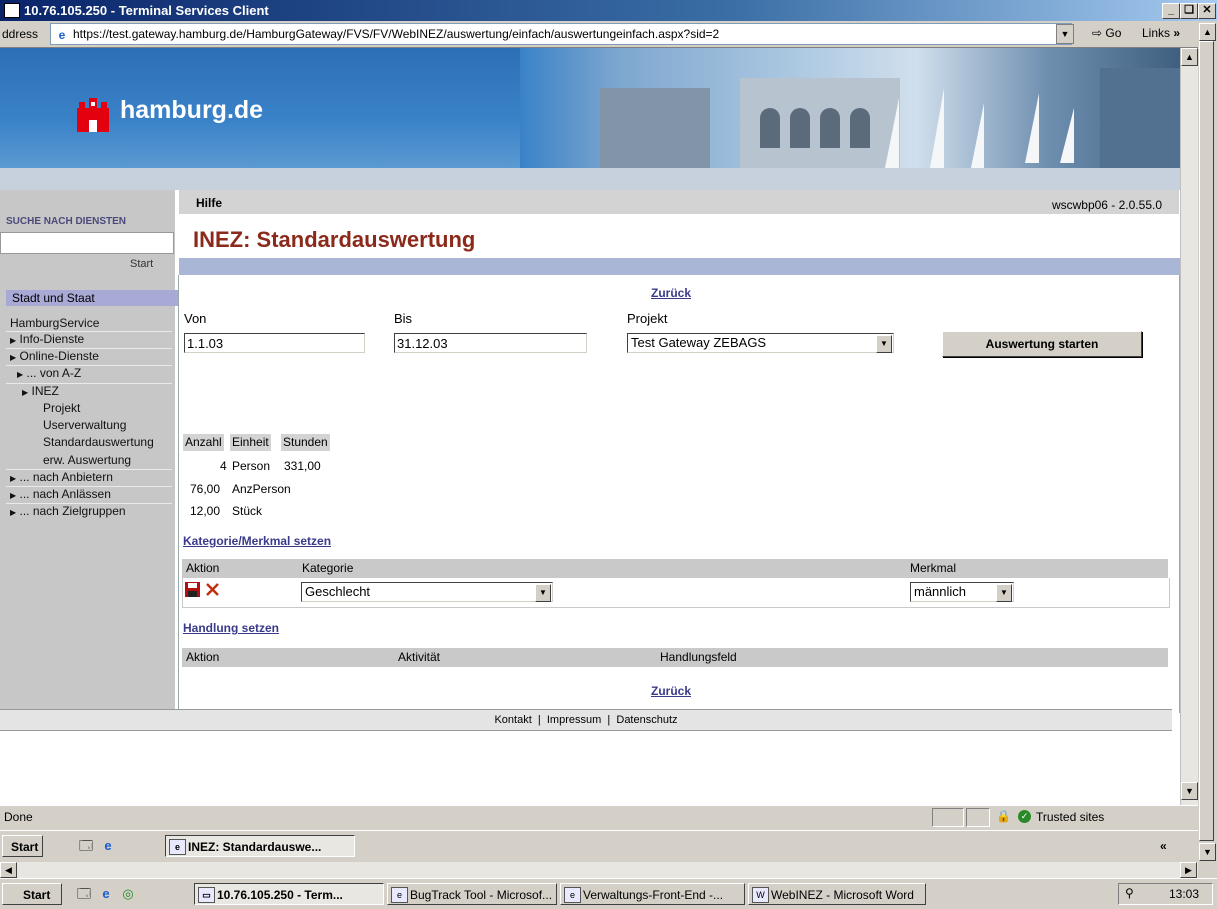  What do you see at coordinates (850, 110) in the screenshot?
I see `banner-photo` at bounding box center [850, 110].